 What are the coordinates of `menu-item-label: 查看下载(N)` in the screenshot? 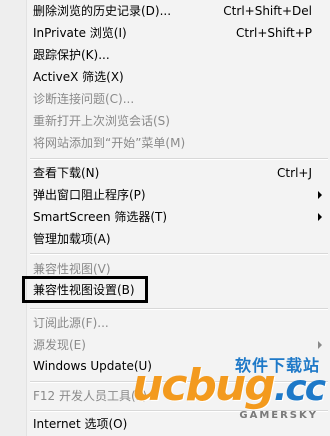 It's located at (66, 173).